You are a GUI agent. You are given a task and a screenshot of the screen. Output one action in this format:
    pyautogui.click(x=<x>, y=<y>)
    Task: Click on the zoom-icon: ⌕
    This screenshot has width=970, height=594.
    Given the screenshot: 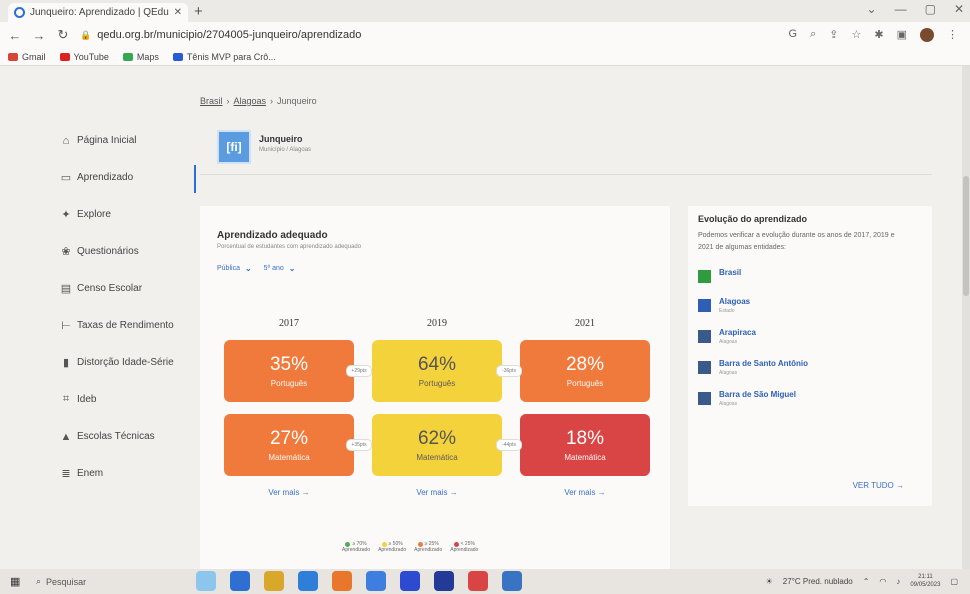 What is the action you would take?
    pyautogui.click(x=813, y=35)
    